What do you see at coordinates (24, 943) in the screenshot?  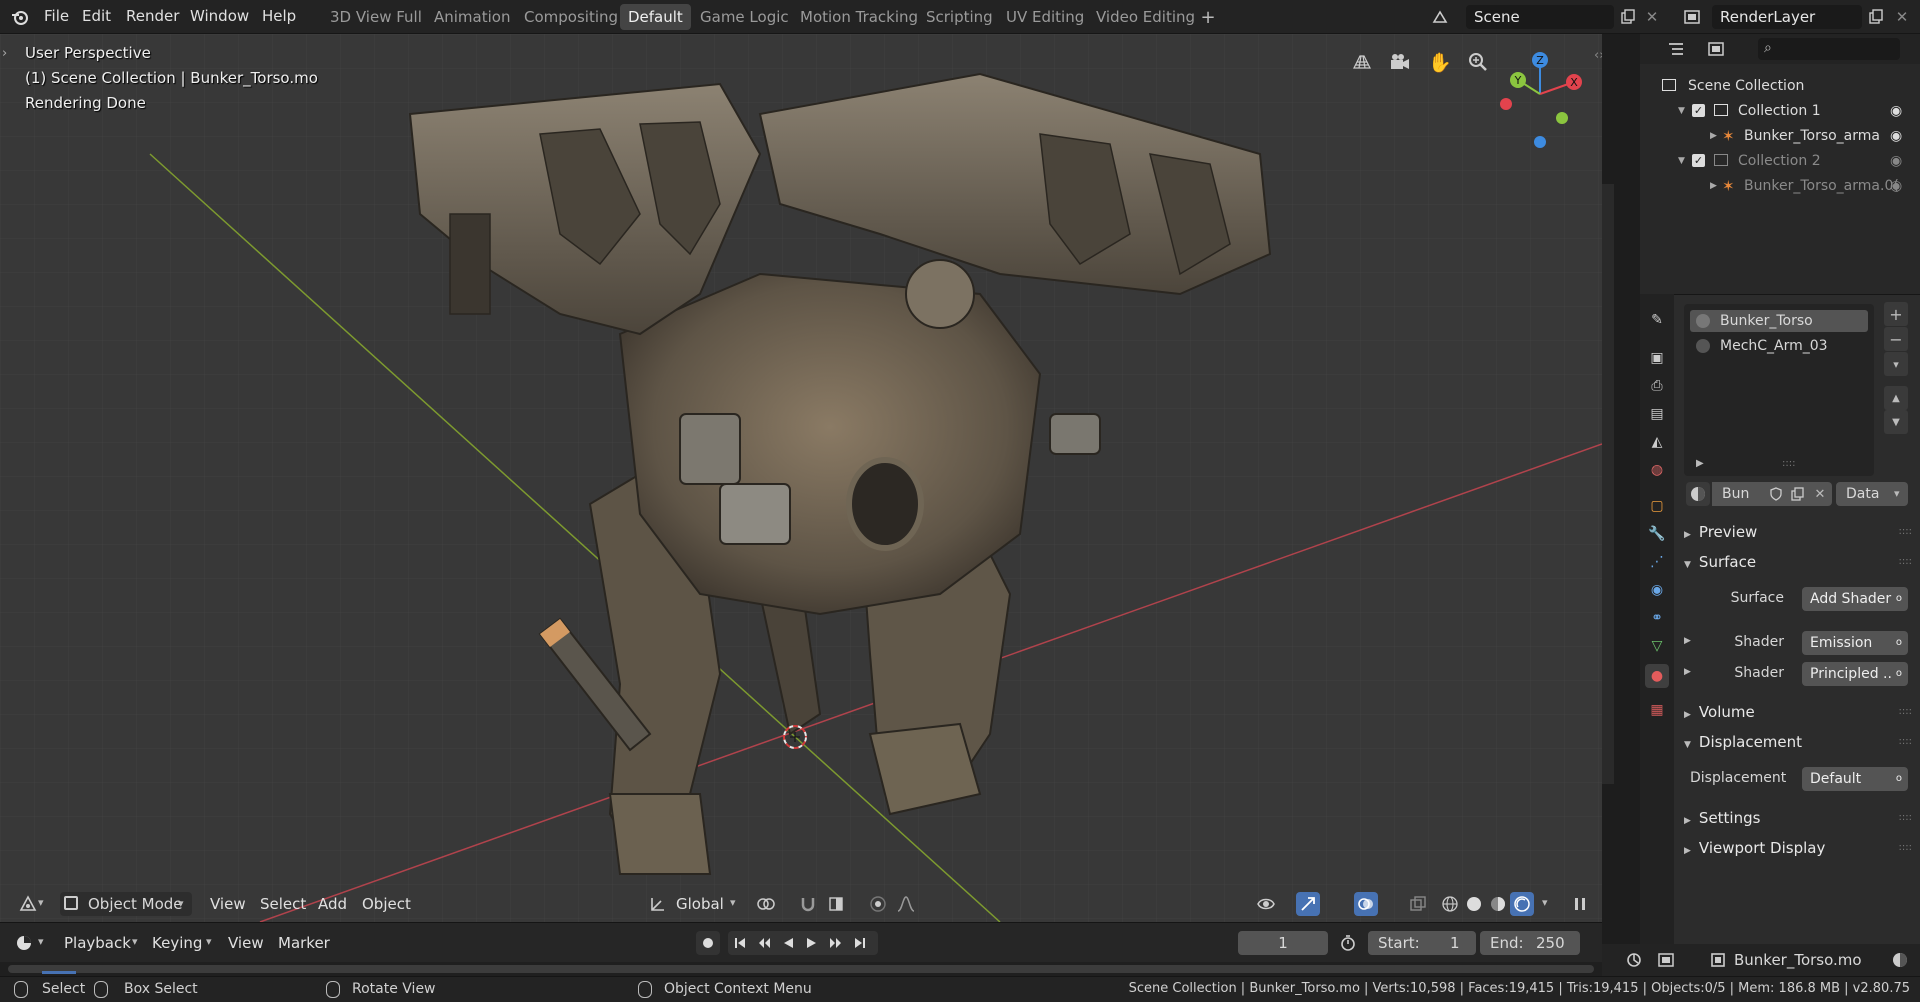 I see `timeline-editor-icon` at bounding box center [24, 943].